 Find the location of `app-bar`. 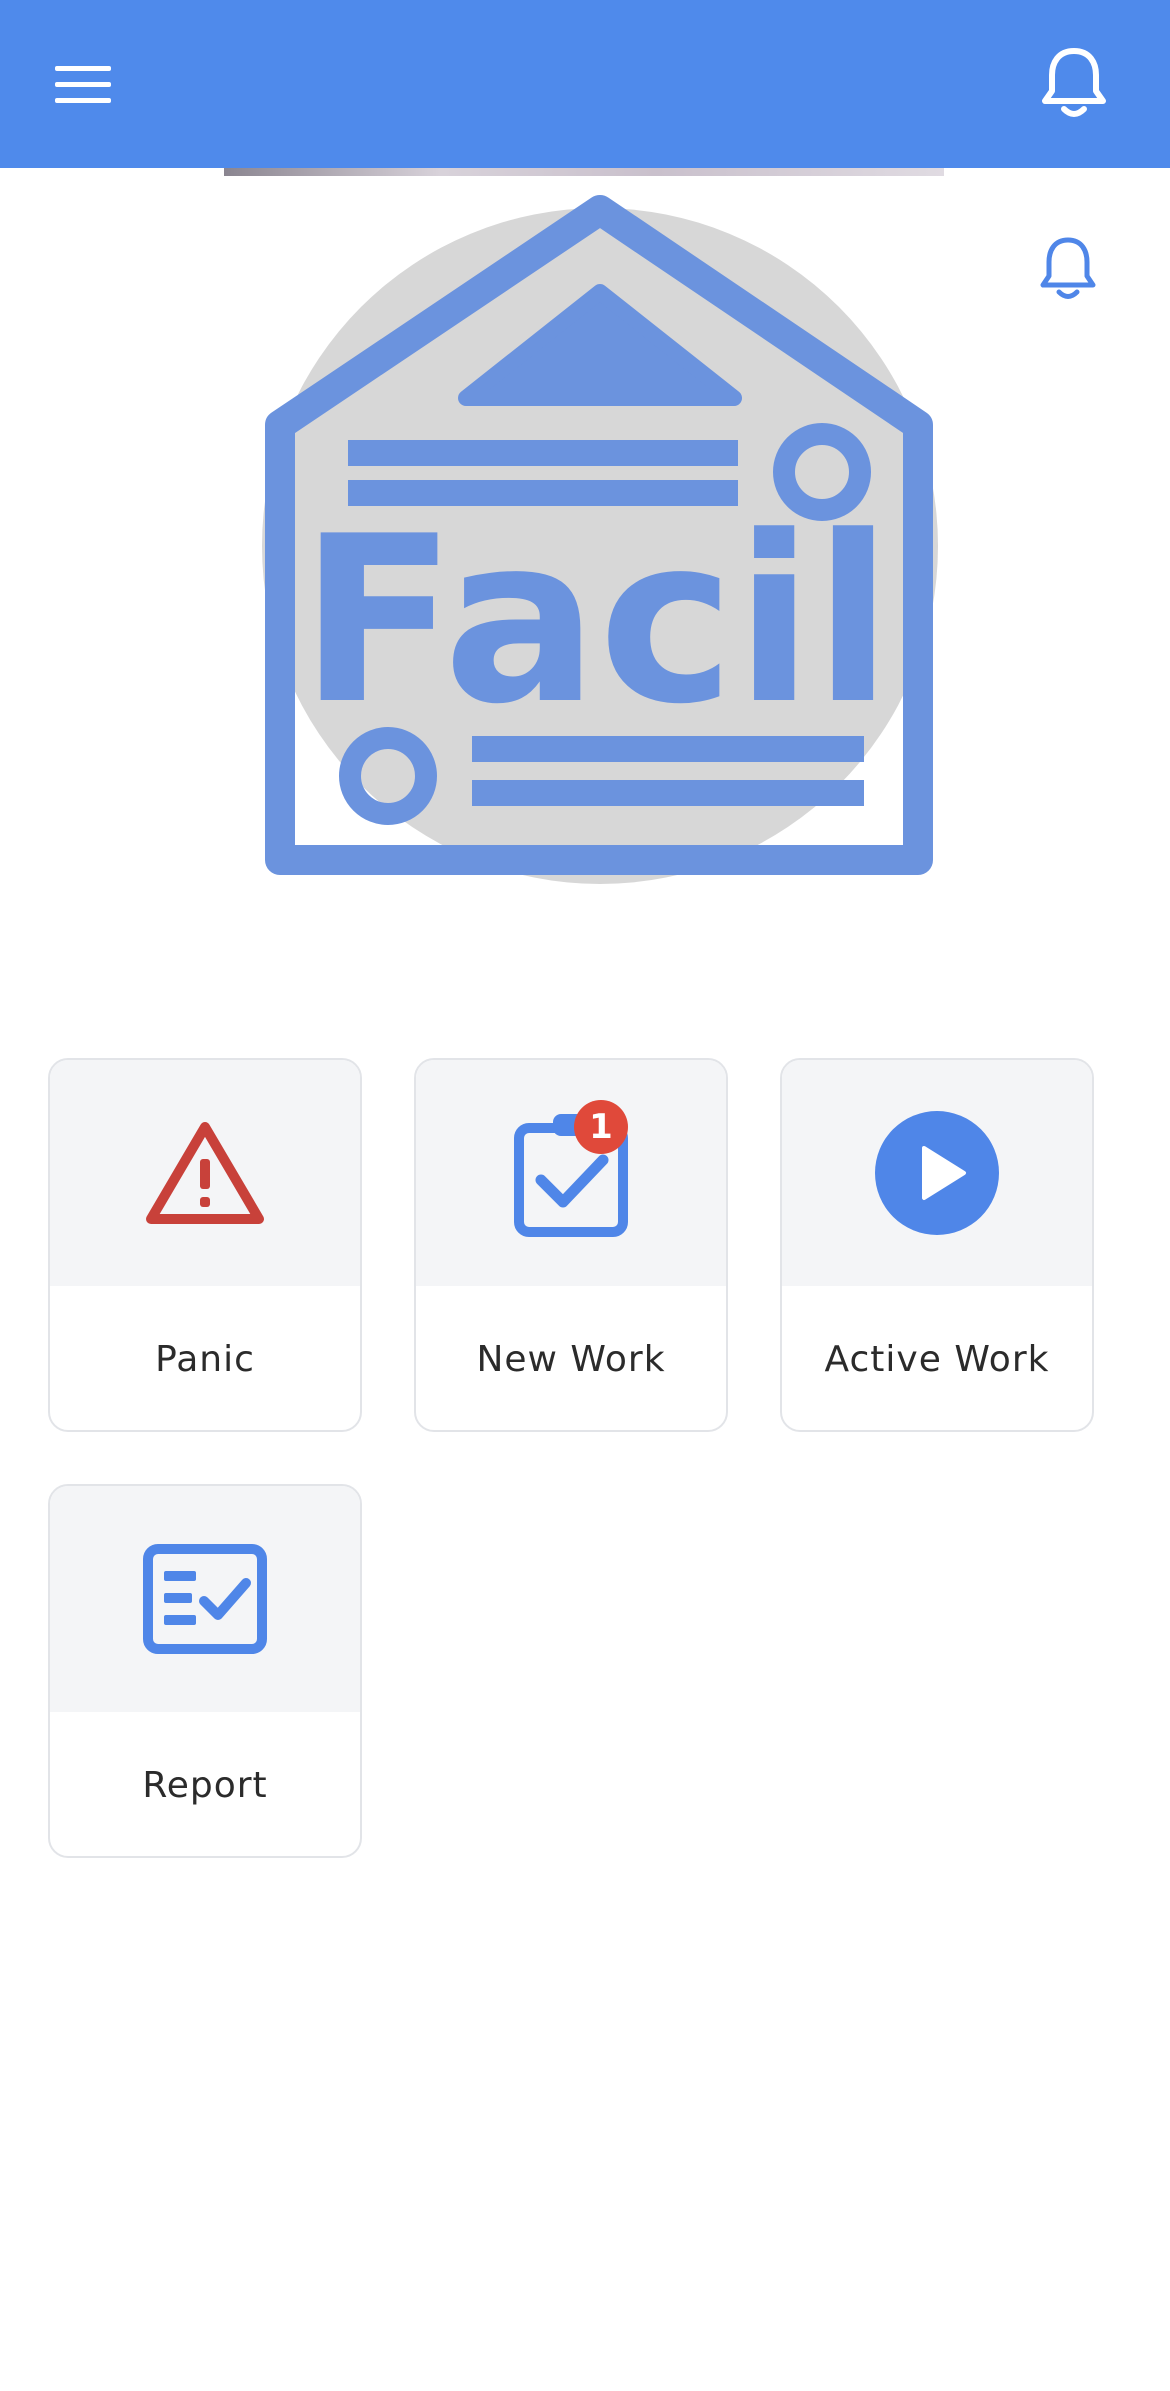

app-bar is located at coordinates (585, 84).